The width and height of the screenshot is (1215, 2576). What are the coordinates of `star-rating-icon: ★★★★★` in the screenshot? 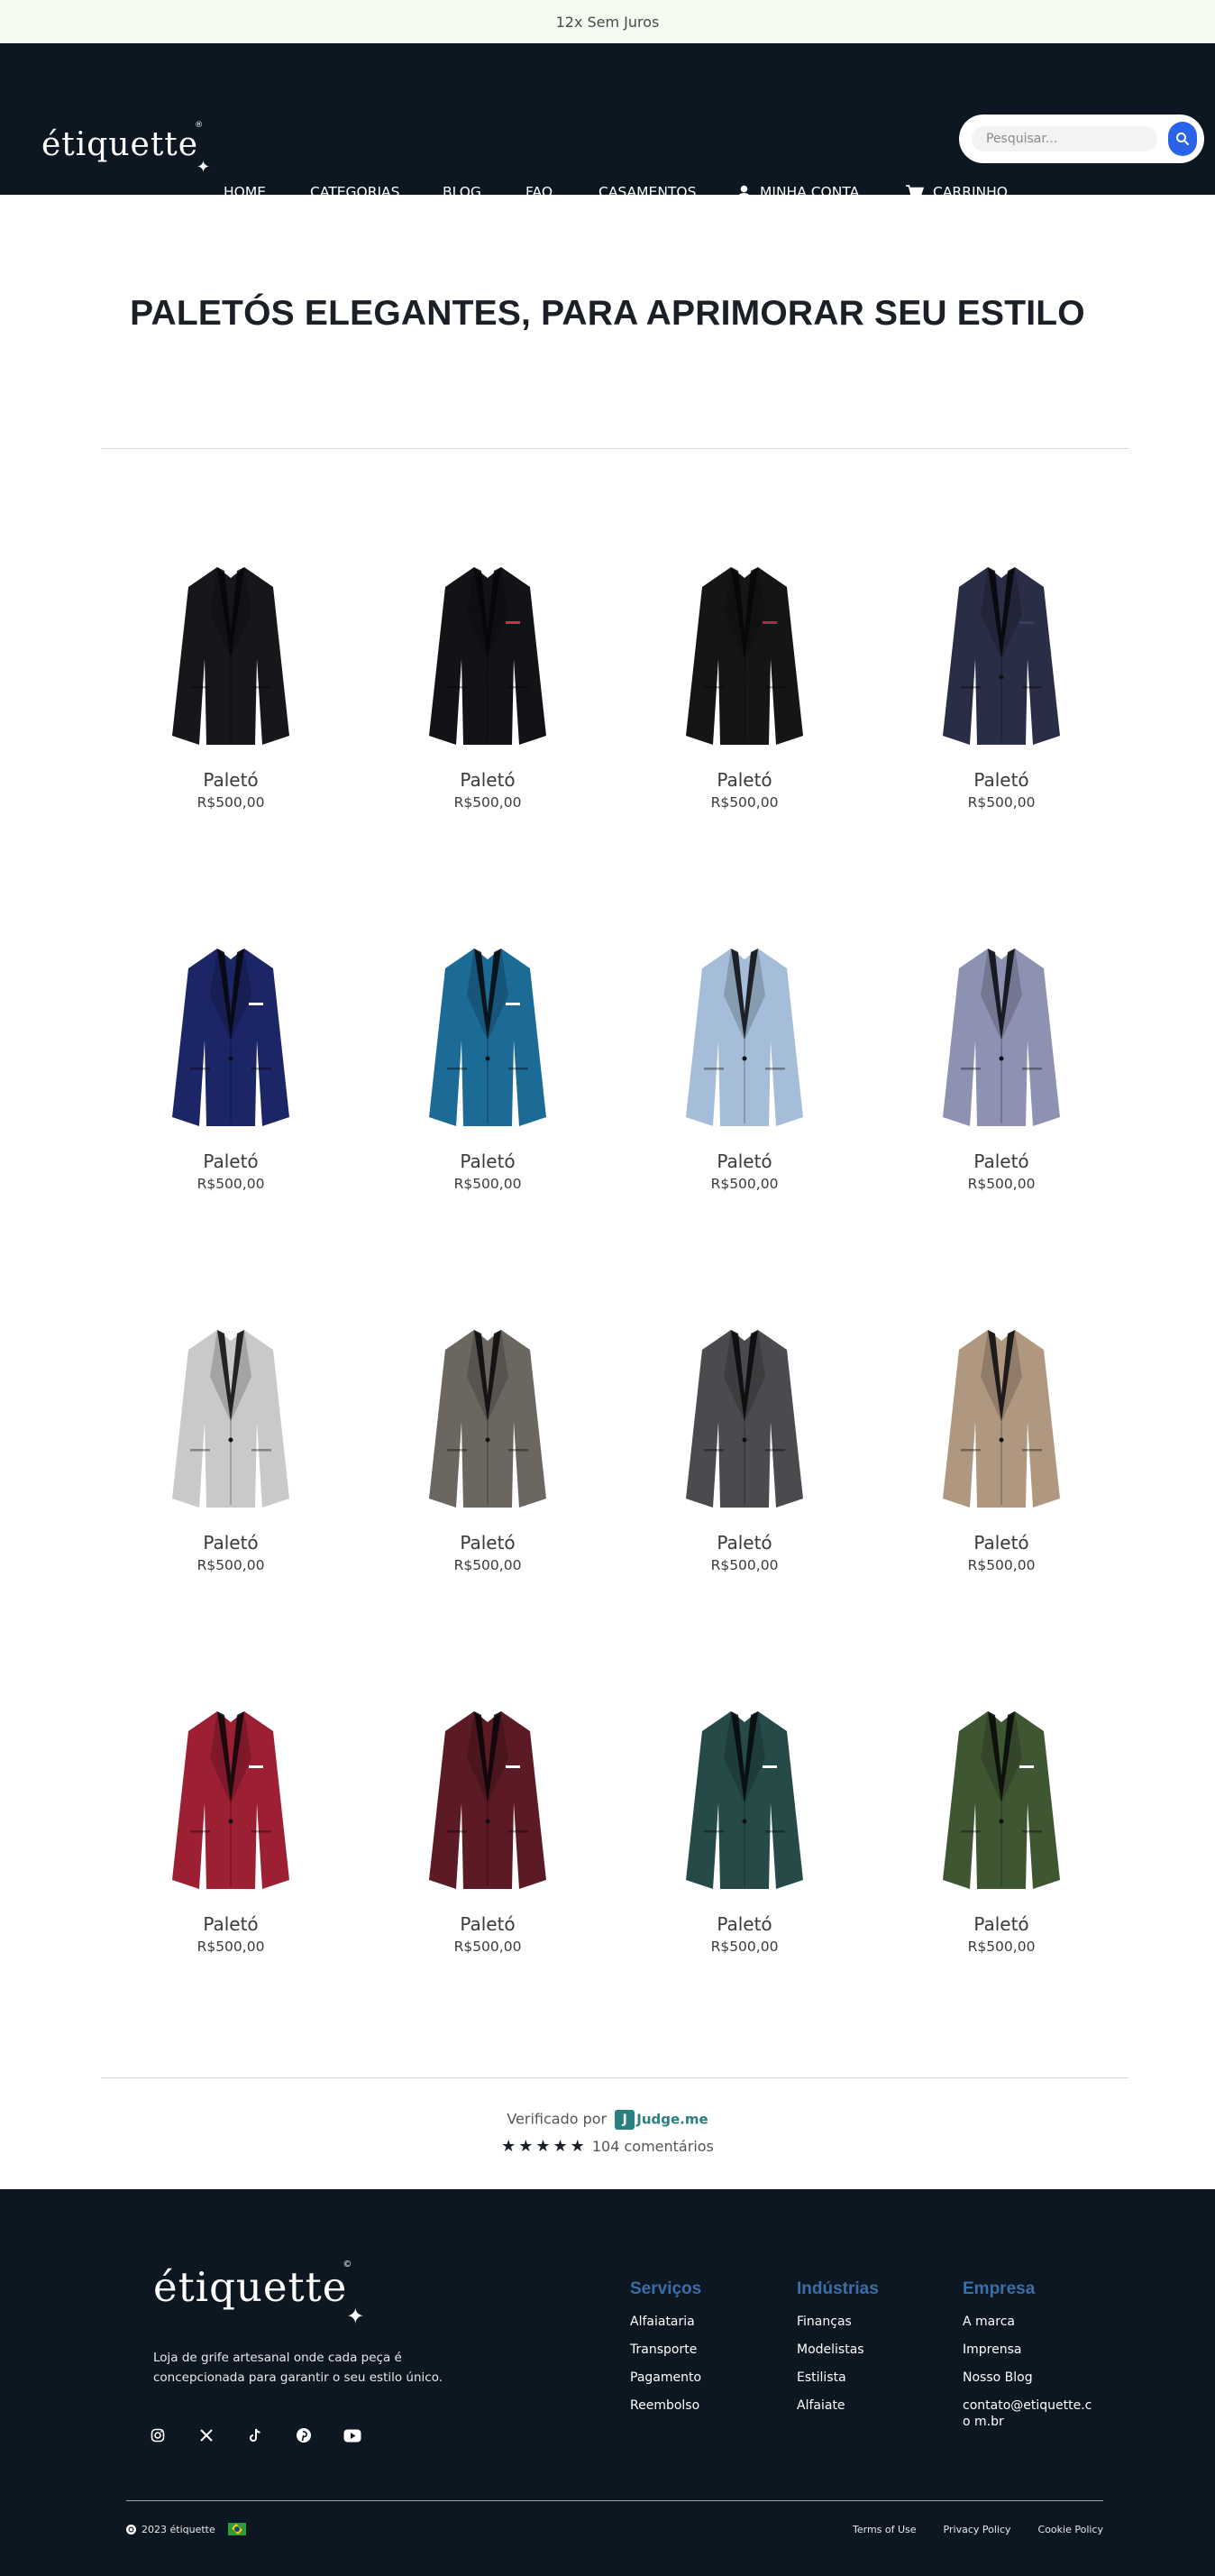 It's located at (544, 2146).